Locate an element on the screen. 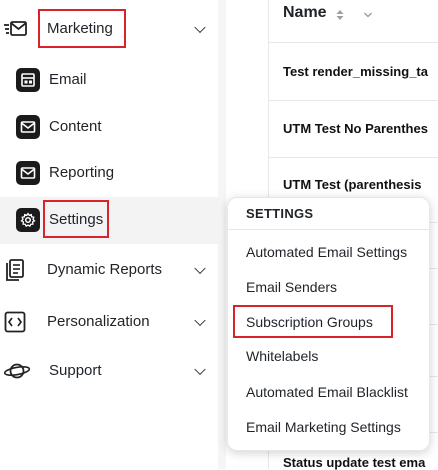  column-header-label: Name is located at coordinates (305, 12).